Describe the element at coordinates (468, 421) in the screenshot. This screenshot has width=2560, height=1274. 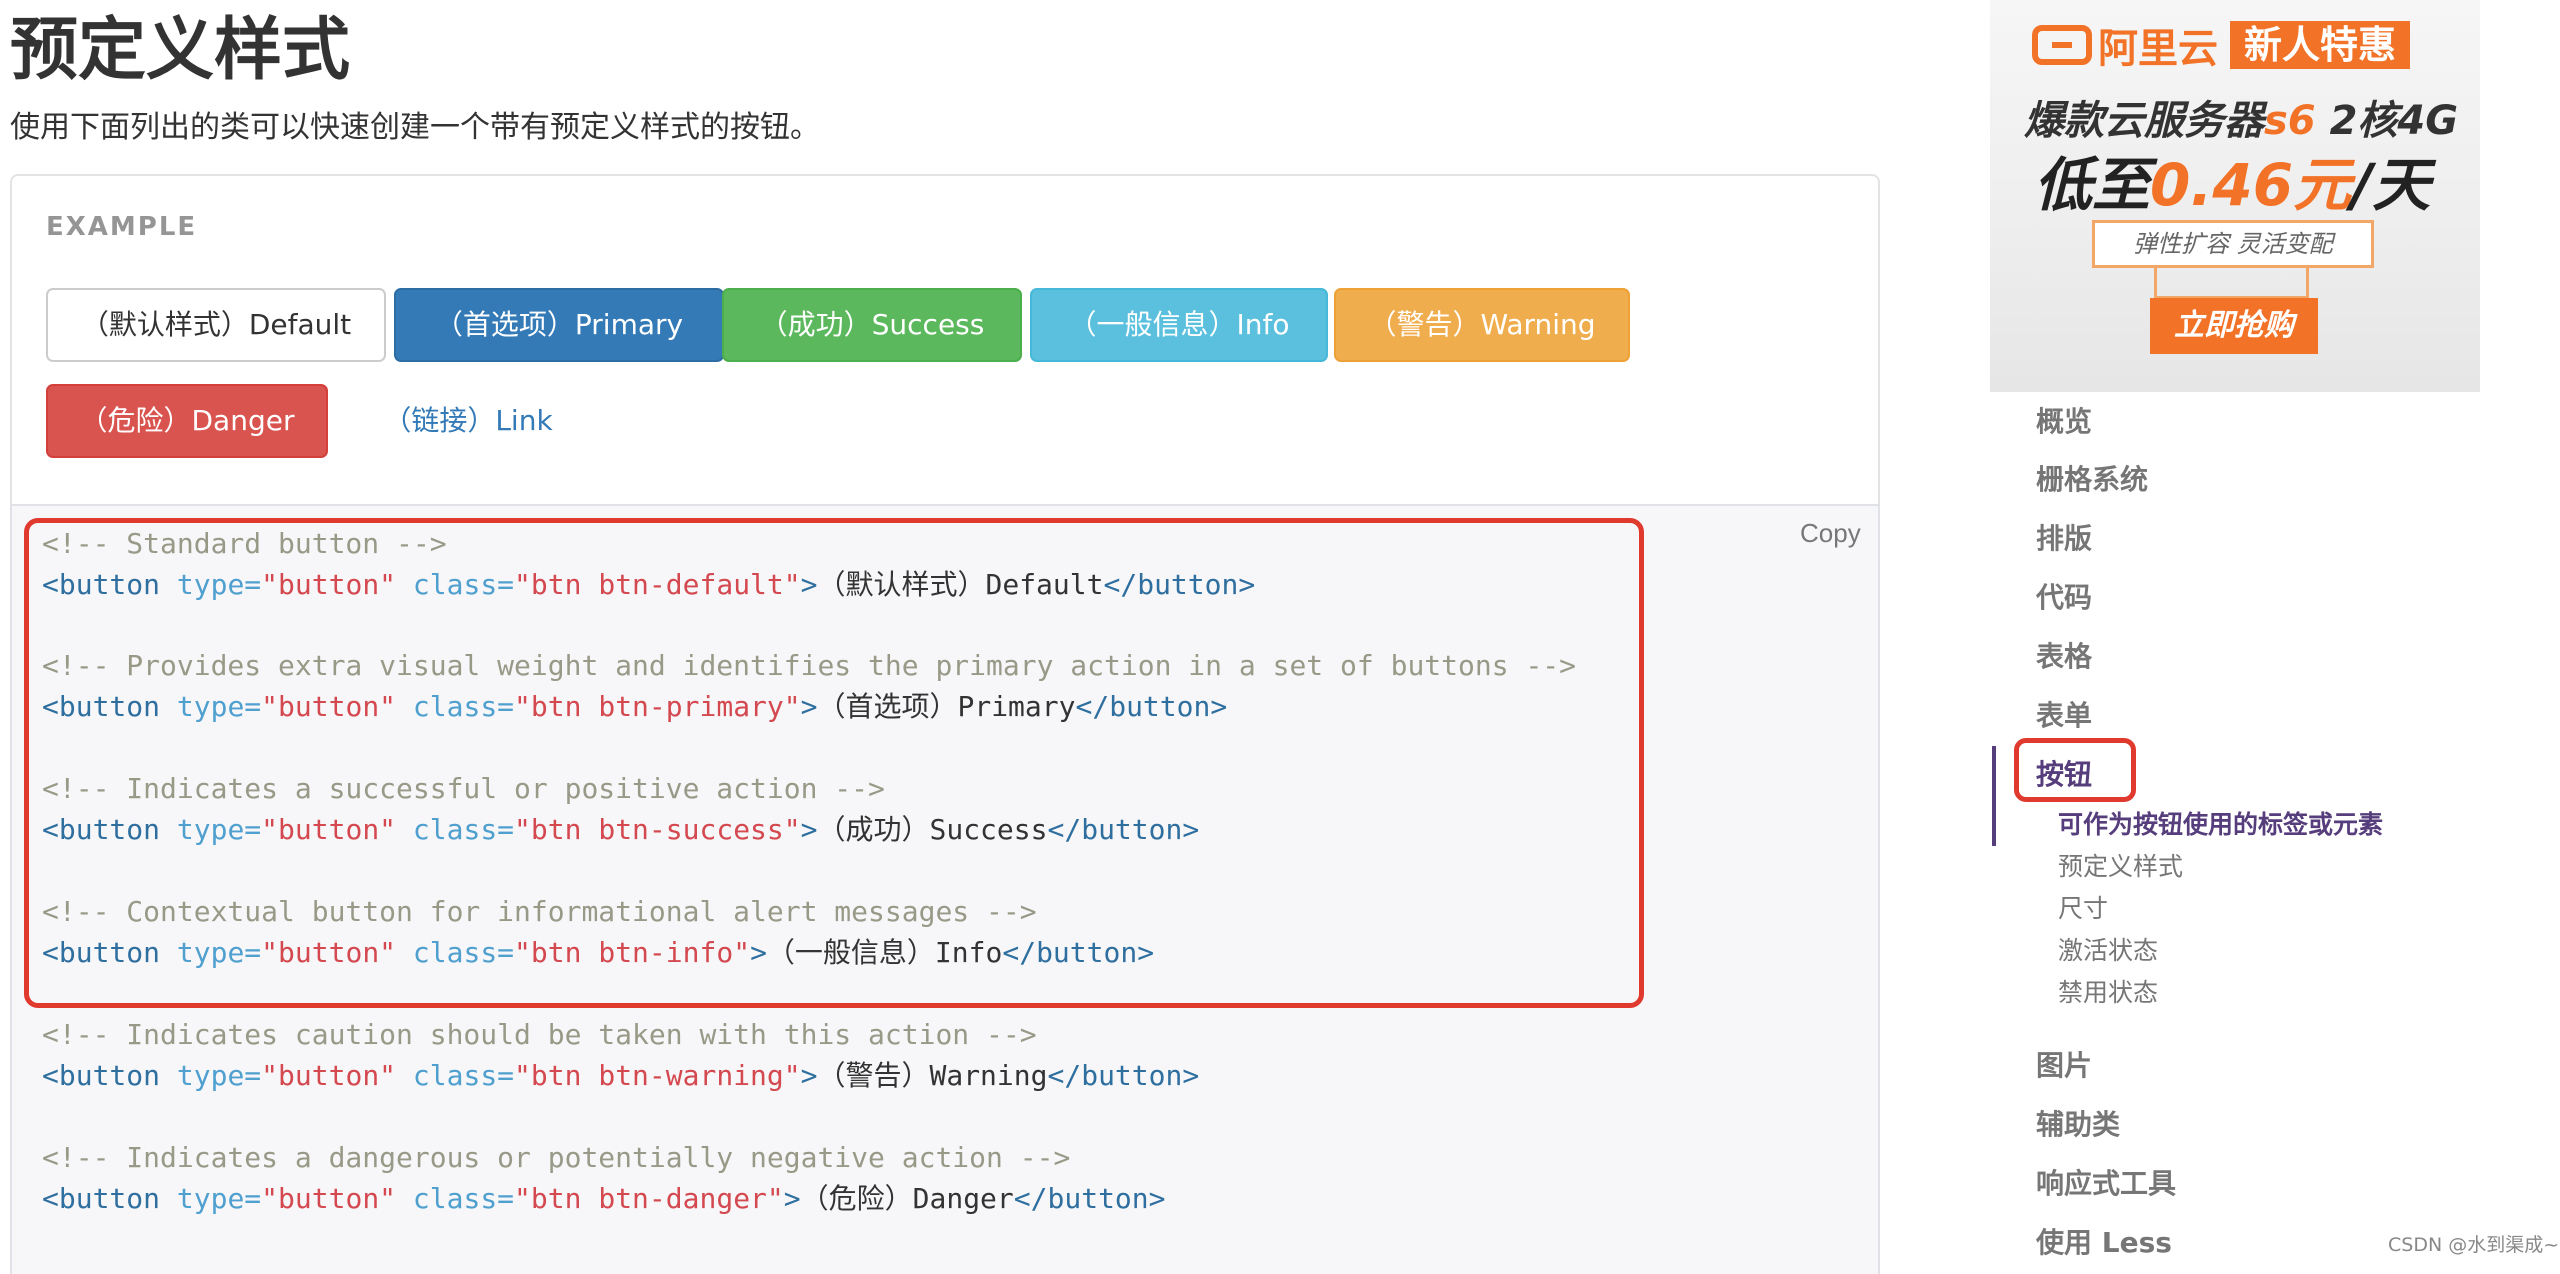
I see `link-button: （链接）Link` at that location.